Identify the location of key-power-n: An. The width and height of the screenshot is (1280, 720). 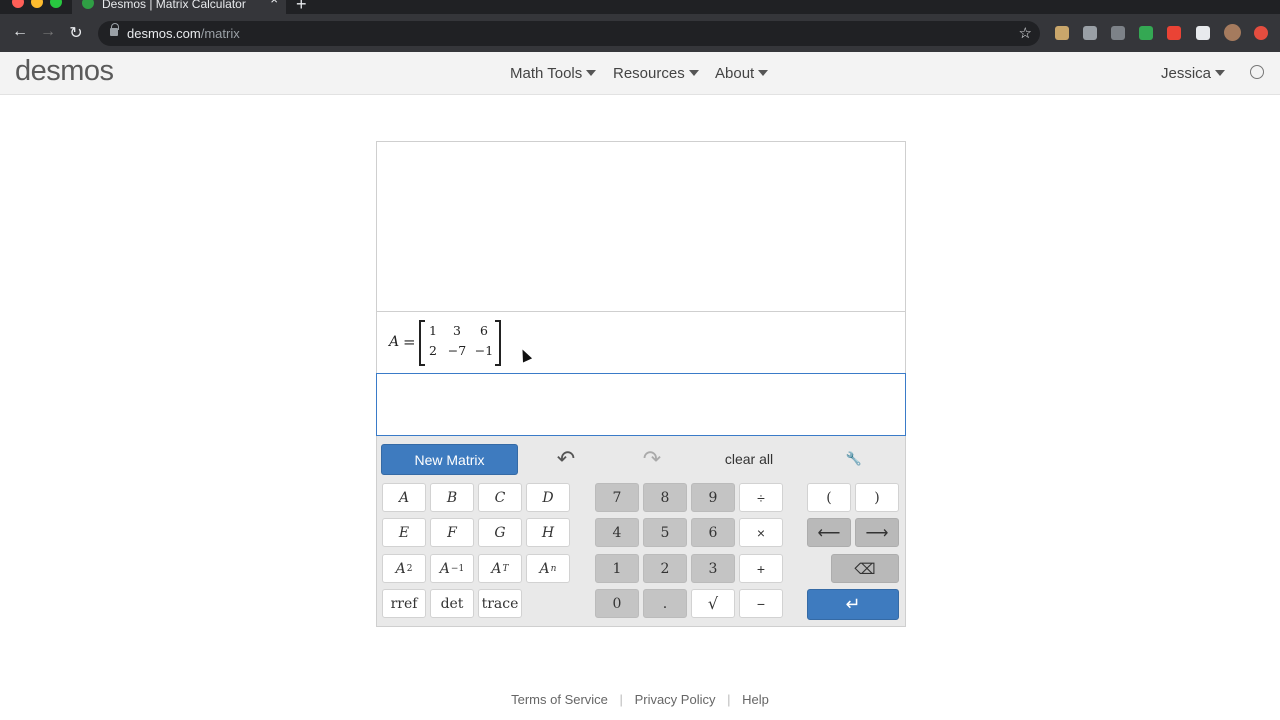
(548, 568).